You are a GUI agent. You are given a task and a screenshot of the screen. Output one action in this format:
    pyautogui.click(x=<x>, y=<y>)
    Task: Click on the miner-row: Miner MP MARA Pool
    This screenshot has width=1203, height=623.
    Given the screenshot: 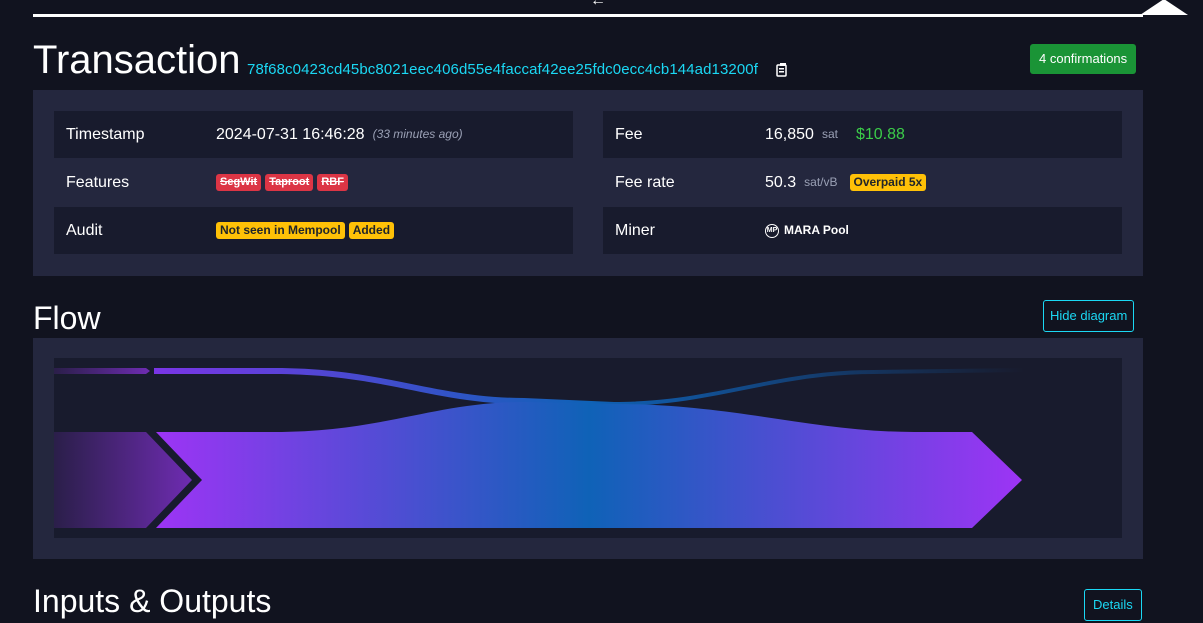 What is the action you would take?
    pyautogui.click(x=862, y=230)
    